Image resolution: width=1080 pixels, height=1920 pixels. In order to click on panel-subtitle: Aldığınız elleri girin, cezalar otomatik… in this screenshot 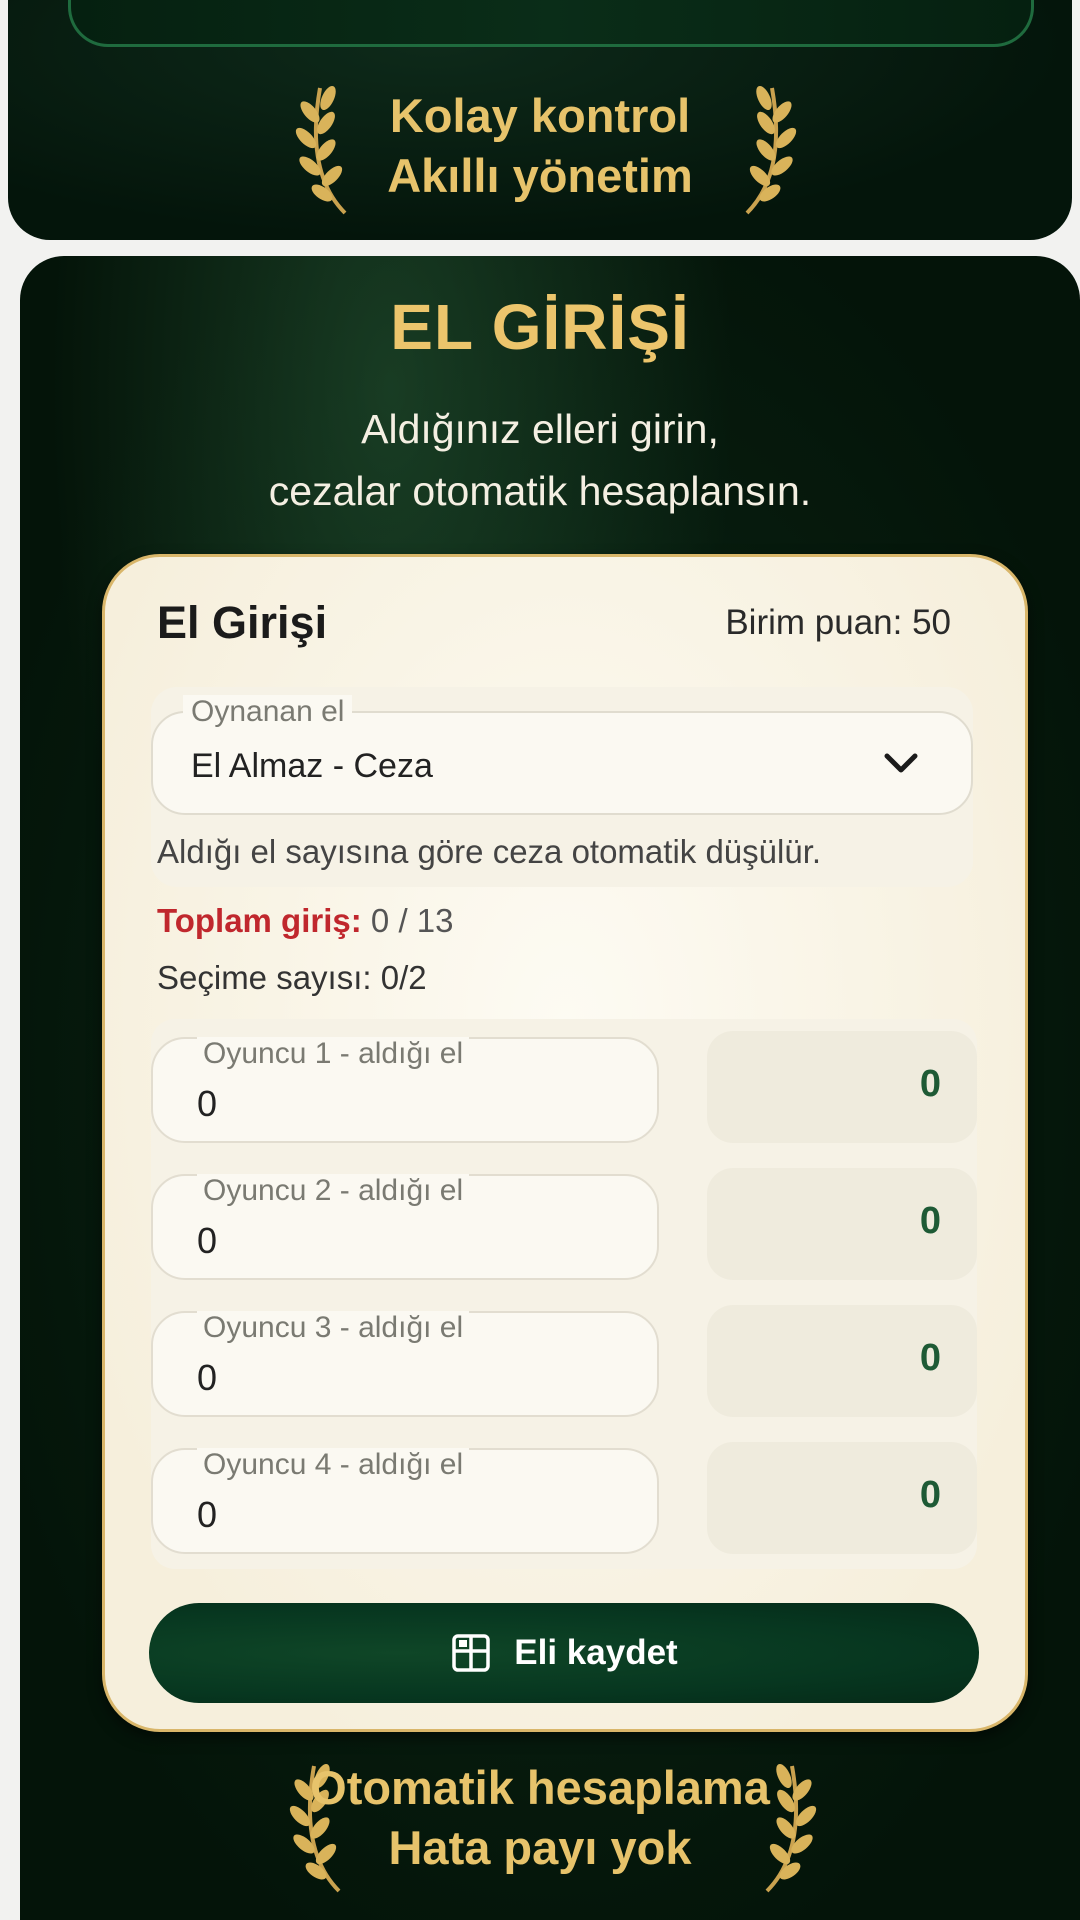, I will do `click(540, 460)`.